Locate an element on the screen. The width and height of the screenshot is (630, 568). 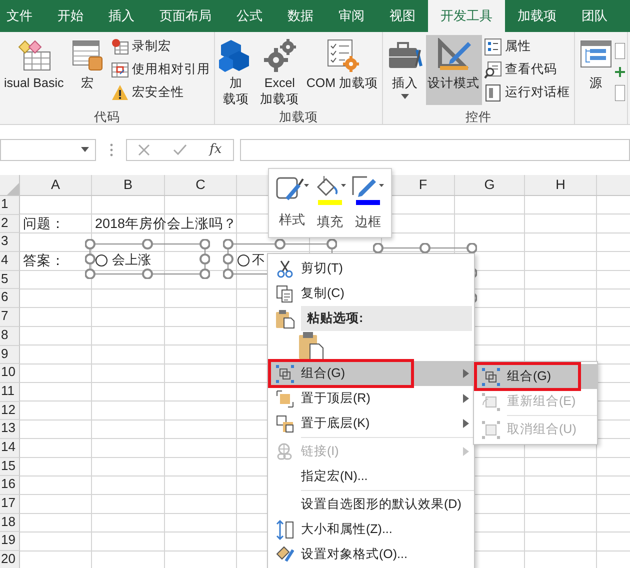
ribbon-button: 录制宏 is located at coordinates (160, 46).